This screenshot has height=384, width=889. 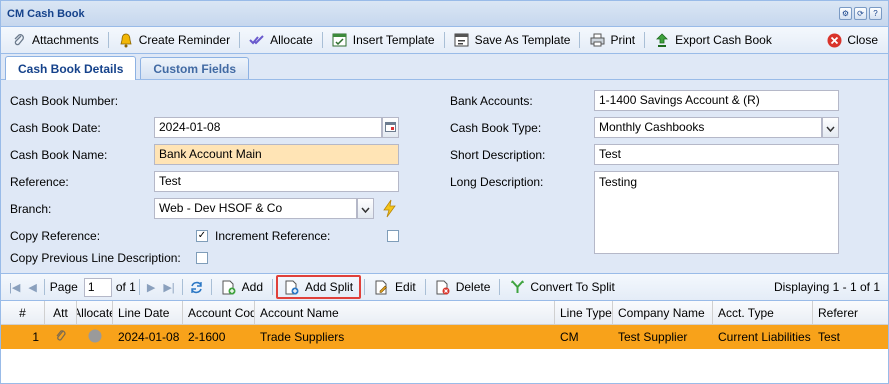 What do you see at coordinates (716, 100) in the screenshot?
I see `bank-accounts-field: 1-1400 Savings Account & (R)` at bounding box center [716, 100].